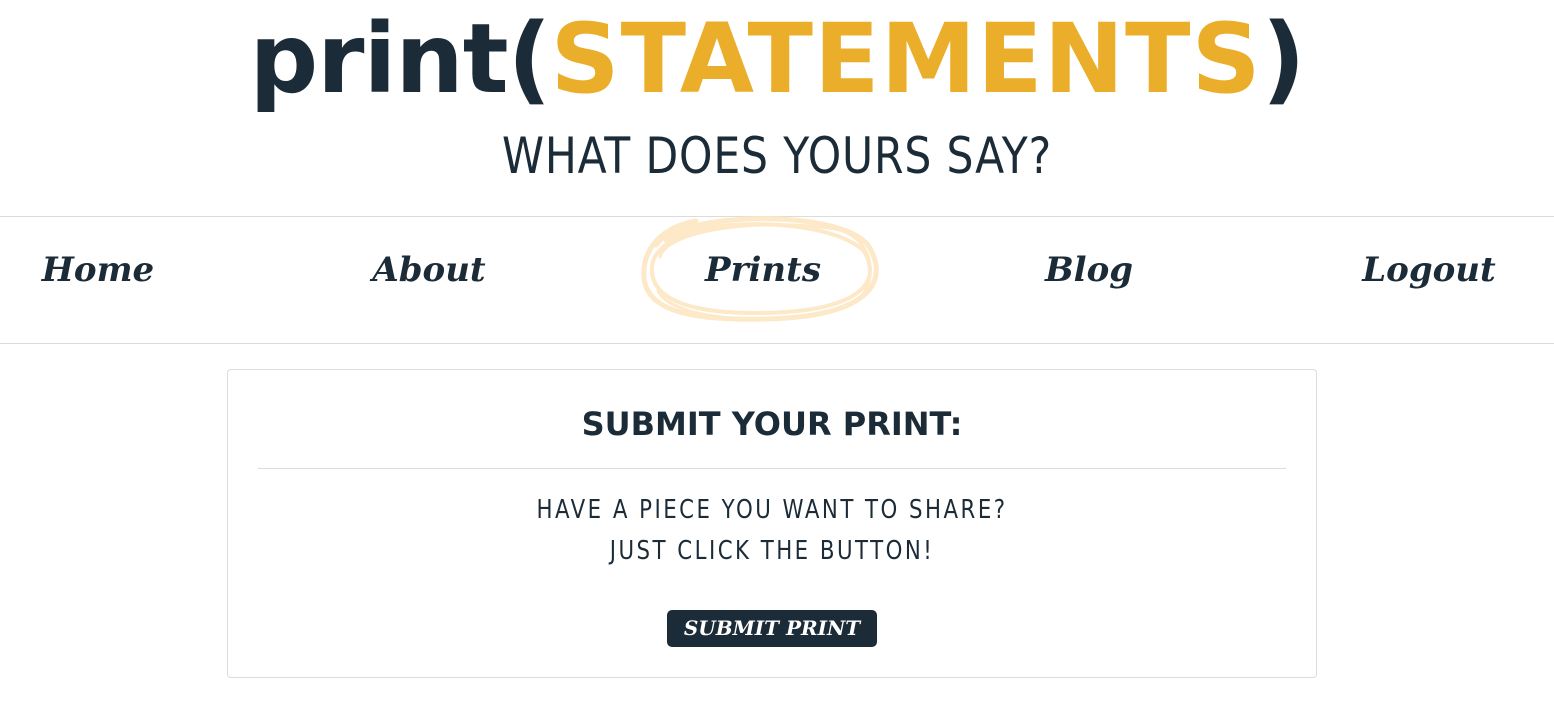  What do you see at coordinates (772, 551) in the screenshot?
I see `card-text-line-2: JUST CLICK THE BUTTON!` at bounding box center [772, 551].